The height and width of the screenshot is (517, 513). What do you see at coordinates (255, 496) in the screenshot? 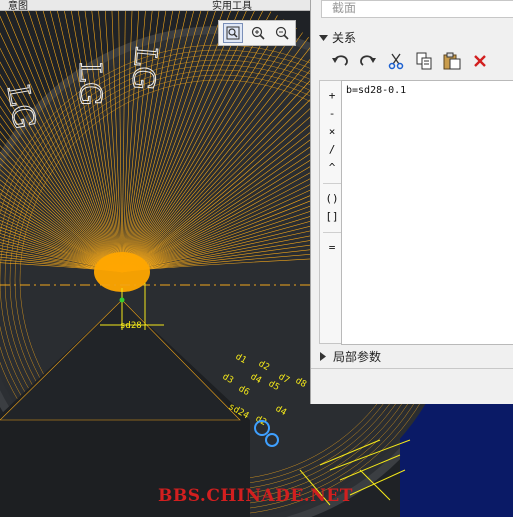
I see `watermark: BBS.CHINADE.NET` at bounding box center [255, 496].